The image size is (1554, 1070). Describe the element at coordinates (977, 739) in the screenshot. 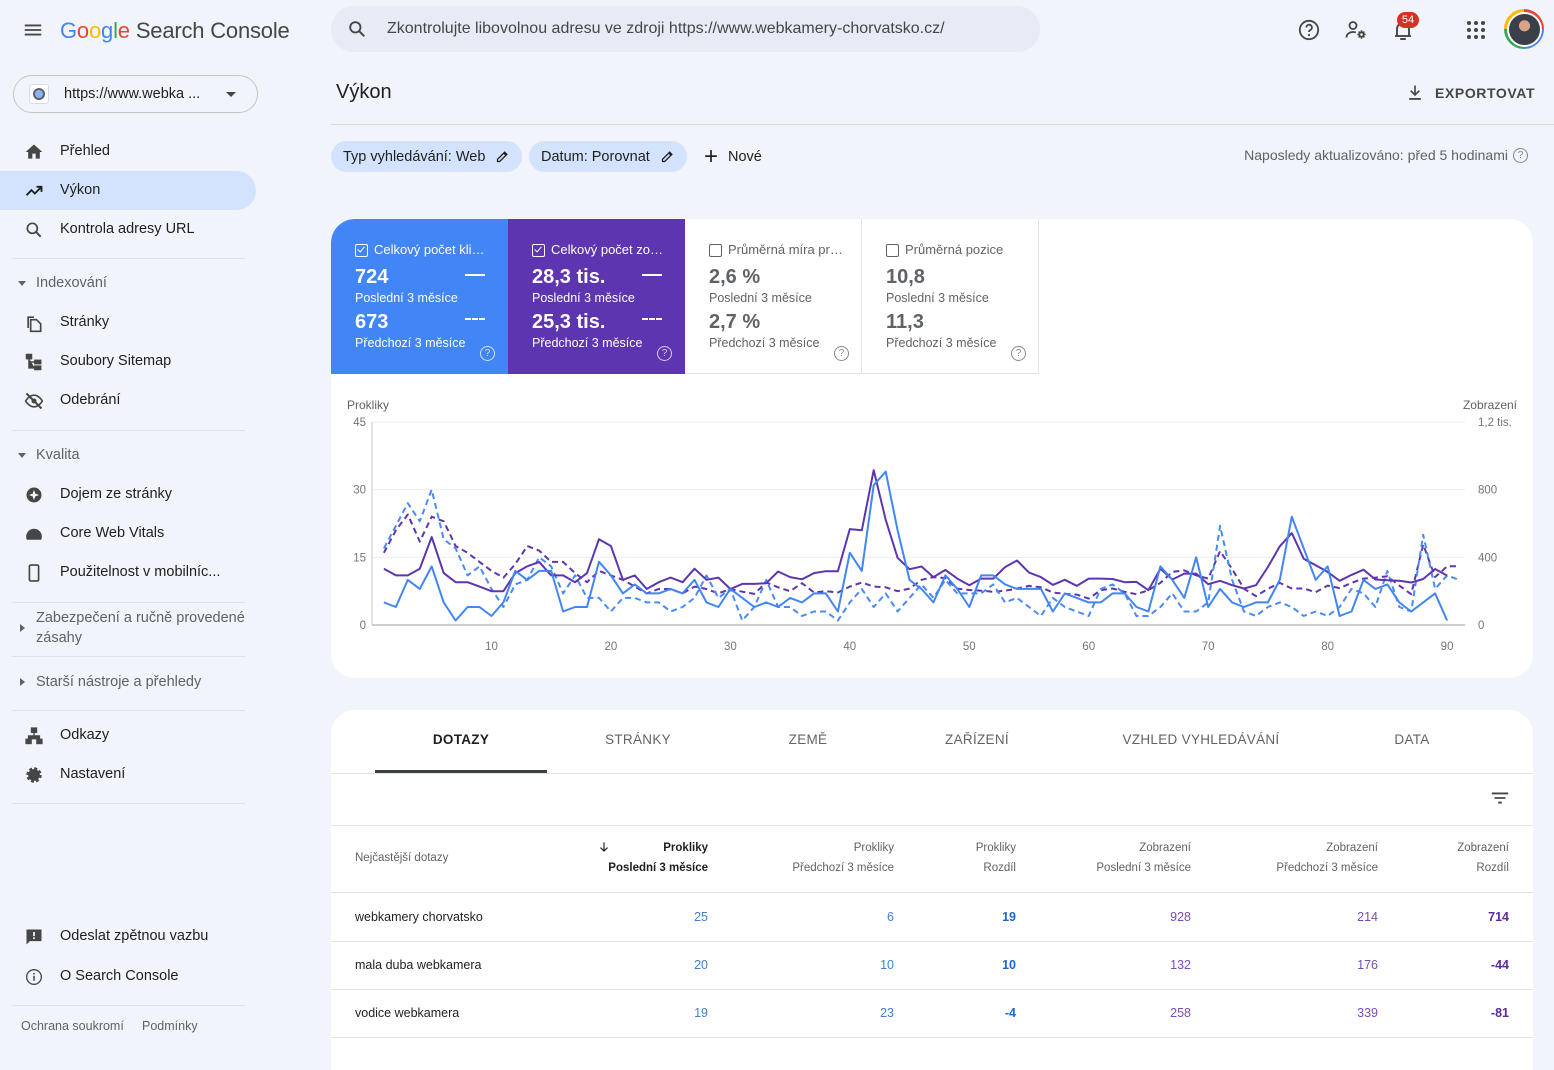

I see `tab-devices: ZAŘÍZENÍ` at that location.